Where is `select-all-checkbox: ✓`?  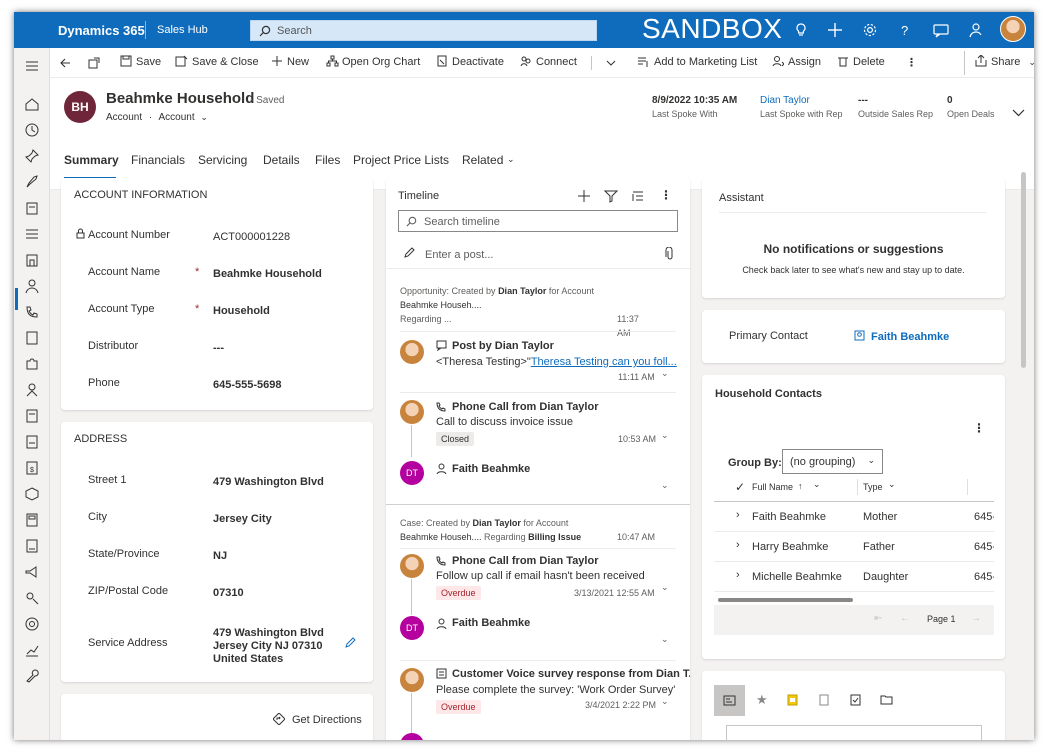 select-all-checkbox: ✓ is located at coordinates (740, 487).